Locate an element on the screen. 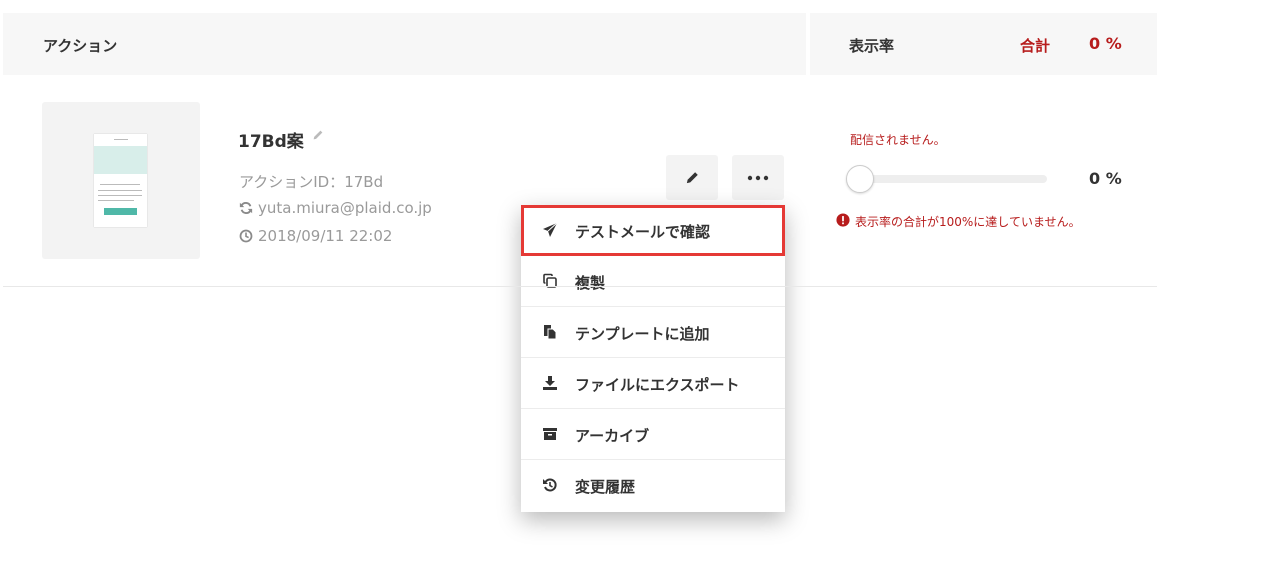 The width and height of the screenshot is (1272, 566). download-icon is located at coordinates (550, 383).